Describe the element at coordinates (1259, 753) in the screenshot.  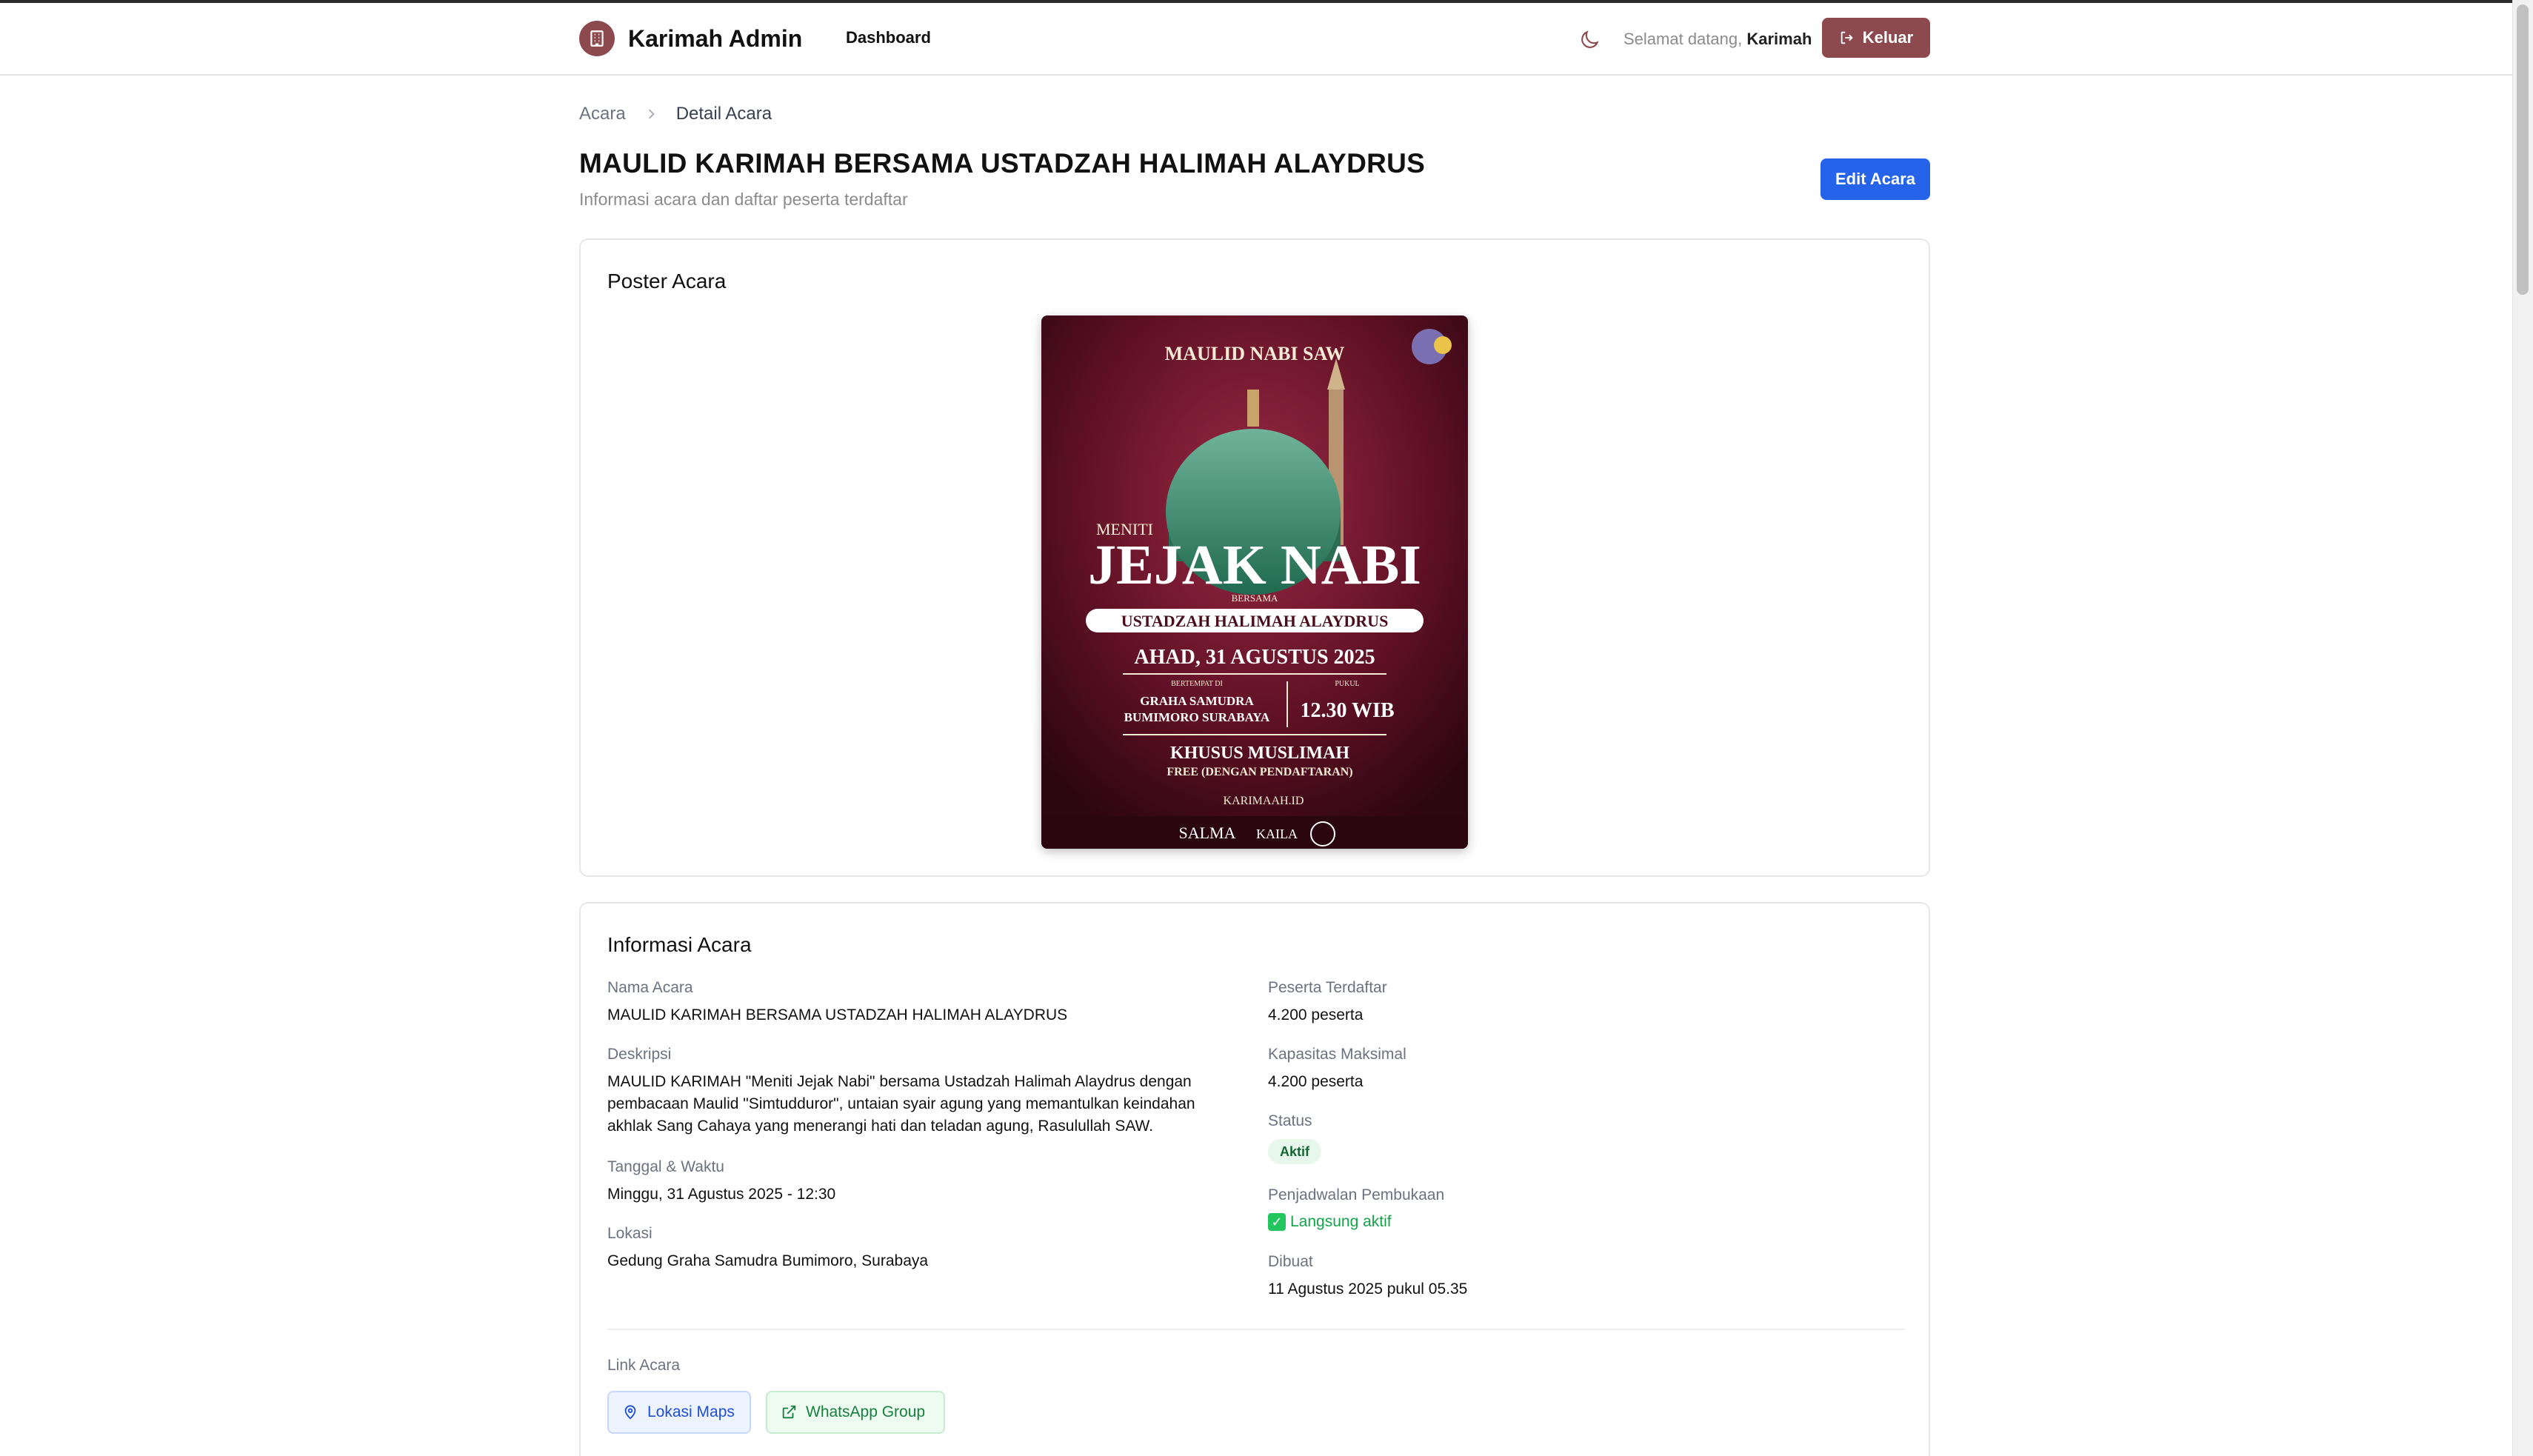
I see `poster-audience: KHUSUS MUSLIMAH` at that location.